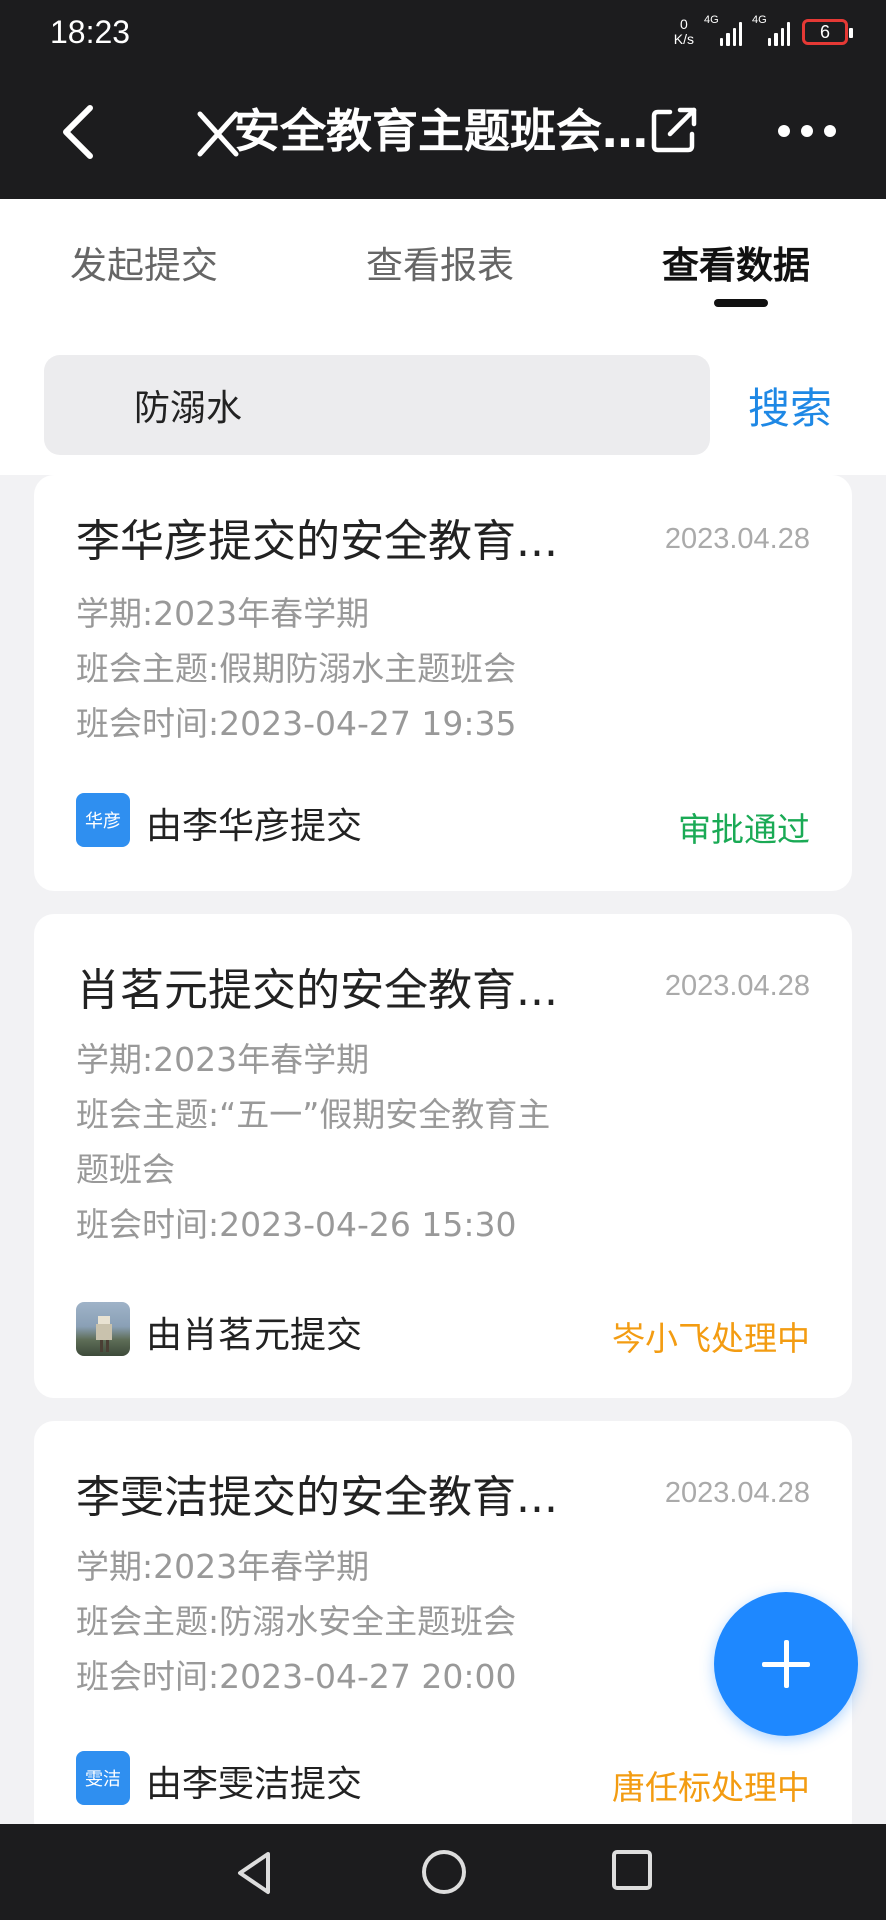 This screenshot has height=1920, width=886. What do you see at coordinates (103, 820) in the screenshot?
I see `avatar: 华彦` at bounding box center [103, 820].